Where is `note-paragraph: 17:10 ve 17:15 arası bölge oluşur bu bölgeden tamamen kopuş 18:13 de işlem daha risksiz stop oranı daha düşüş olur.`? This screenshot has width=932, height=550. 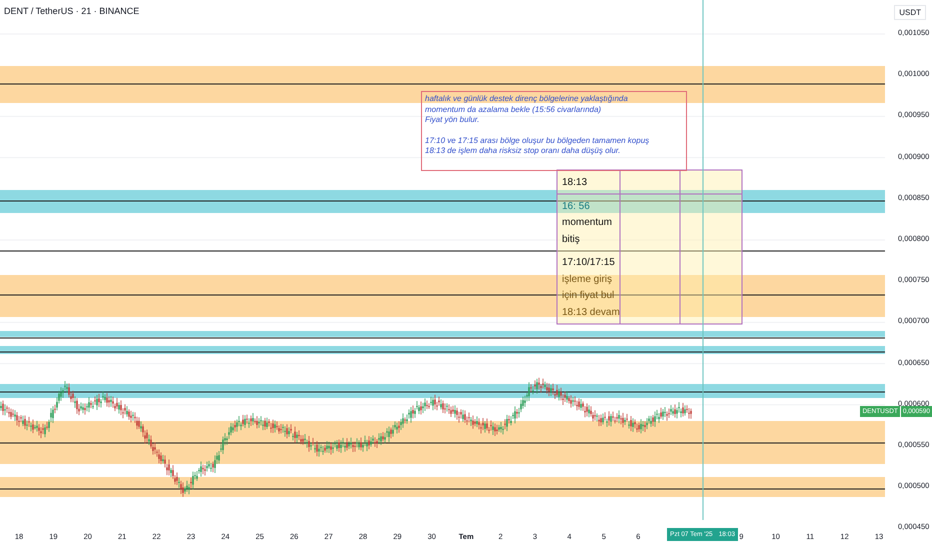 note-paragraph: 17:10 ve 17:15 arası bölge oluşur bu bölgeden tamamen kopuş 18:13 de işlem daha risksiz stop oranı daha düşüş olur. is located at coordinates (537, 146).